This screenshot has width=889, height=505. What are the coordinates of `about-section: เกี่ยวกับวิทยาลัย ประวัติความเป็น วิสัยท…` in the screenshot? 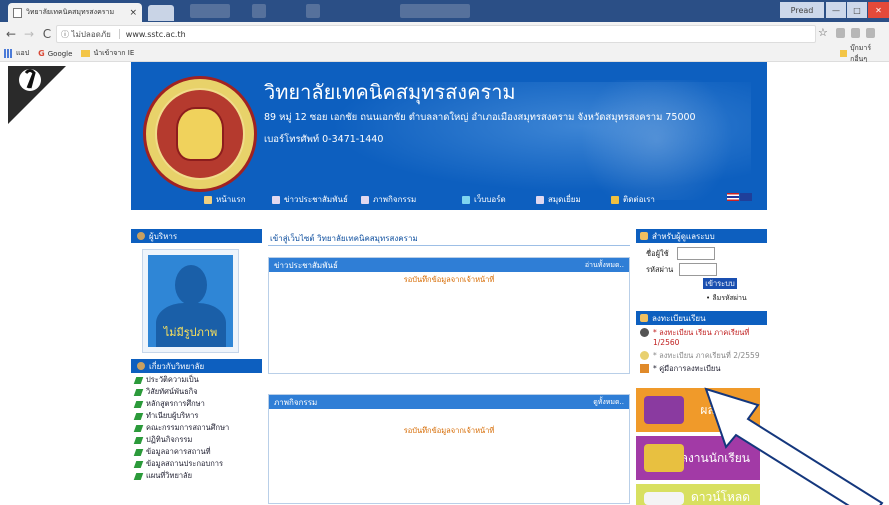 It's located at (196, 420).